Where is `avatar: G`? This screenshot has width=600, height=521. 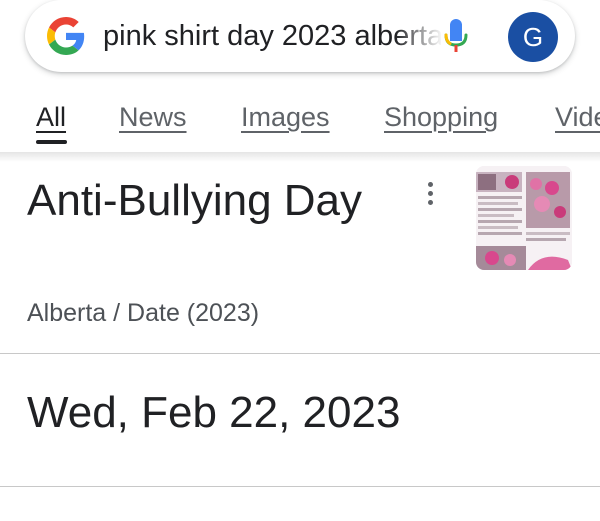 avatar: G is located at coordinates (533, 37).